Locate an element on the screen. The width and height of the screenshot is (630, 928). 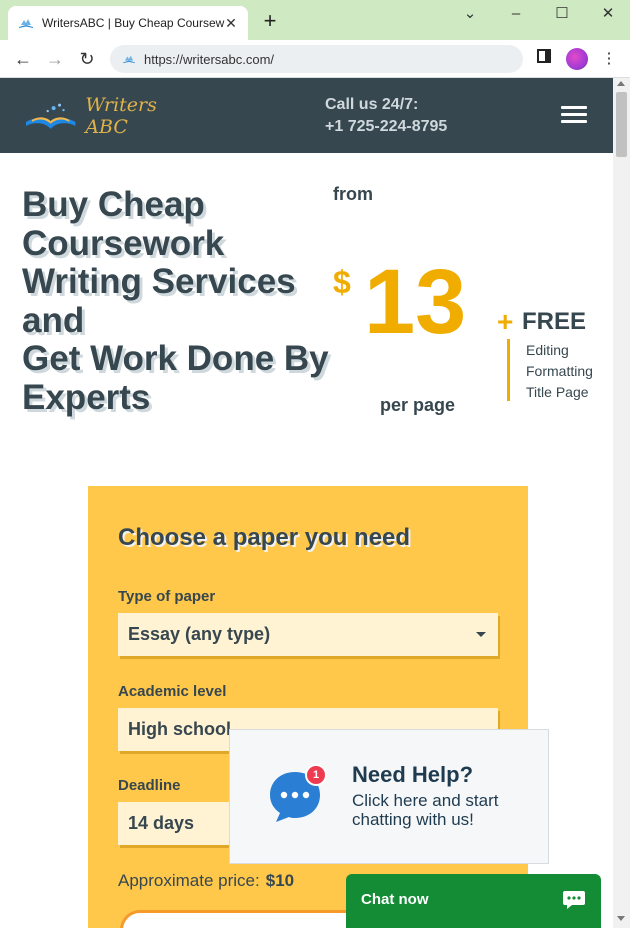
url-text: https://writersabc.com/ is located at coordinates (209, 59).